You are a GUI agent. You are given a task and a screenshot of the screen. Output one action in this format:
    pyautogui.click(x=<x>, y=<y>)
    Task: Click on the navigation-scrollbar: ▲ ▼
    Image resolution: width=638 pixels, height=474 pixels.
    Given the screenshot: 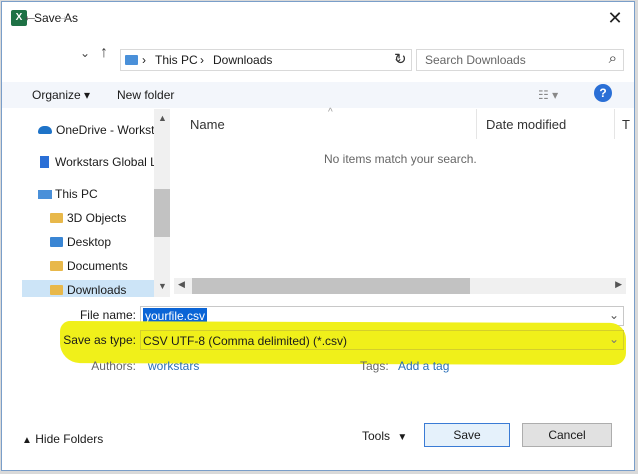 What is the action you would take?
    pyautogui.click(x=162, y=203)
    